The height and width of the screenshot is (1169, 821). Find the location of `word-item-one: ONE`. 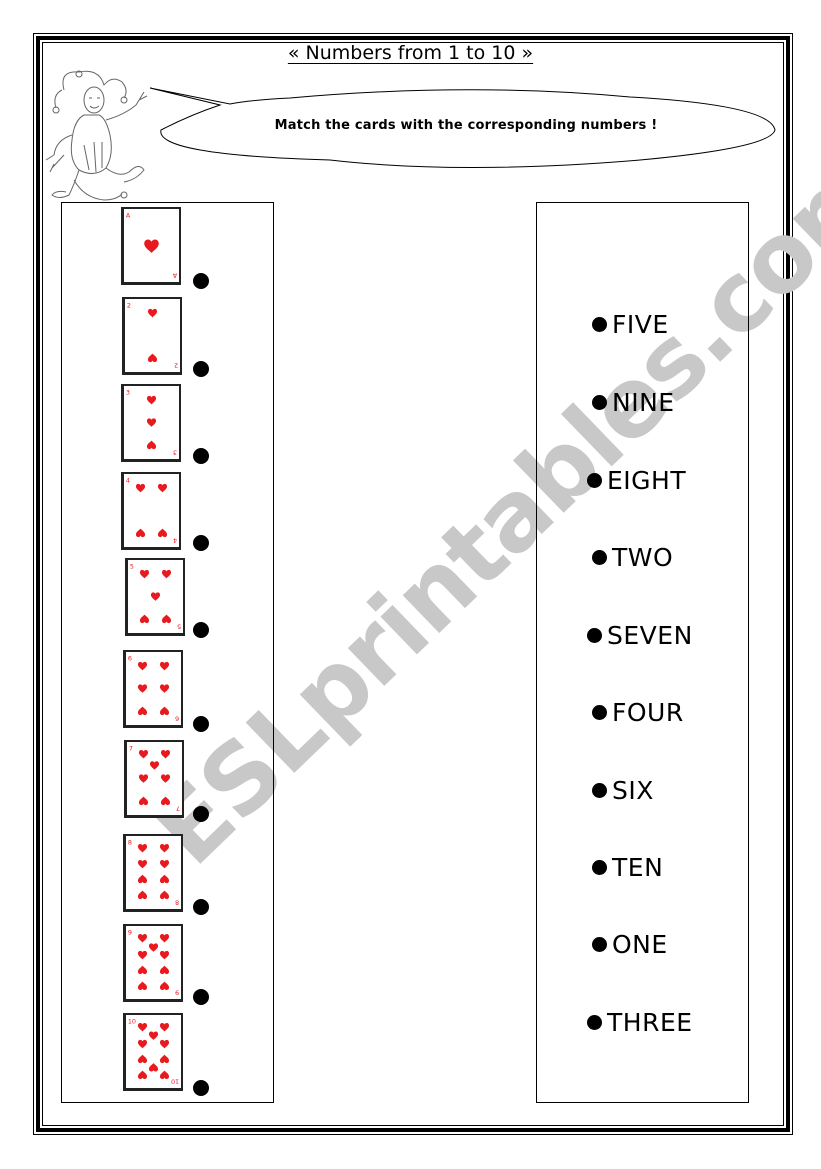

word-item-one: ONE is located at coordinates (630, 944).